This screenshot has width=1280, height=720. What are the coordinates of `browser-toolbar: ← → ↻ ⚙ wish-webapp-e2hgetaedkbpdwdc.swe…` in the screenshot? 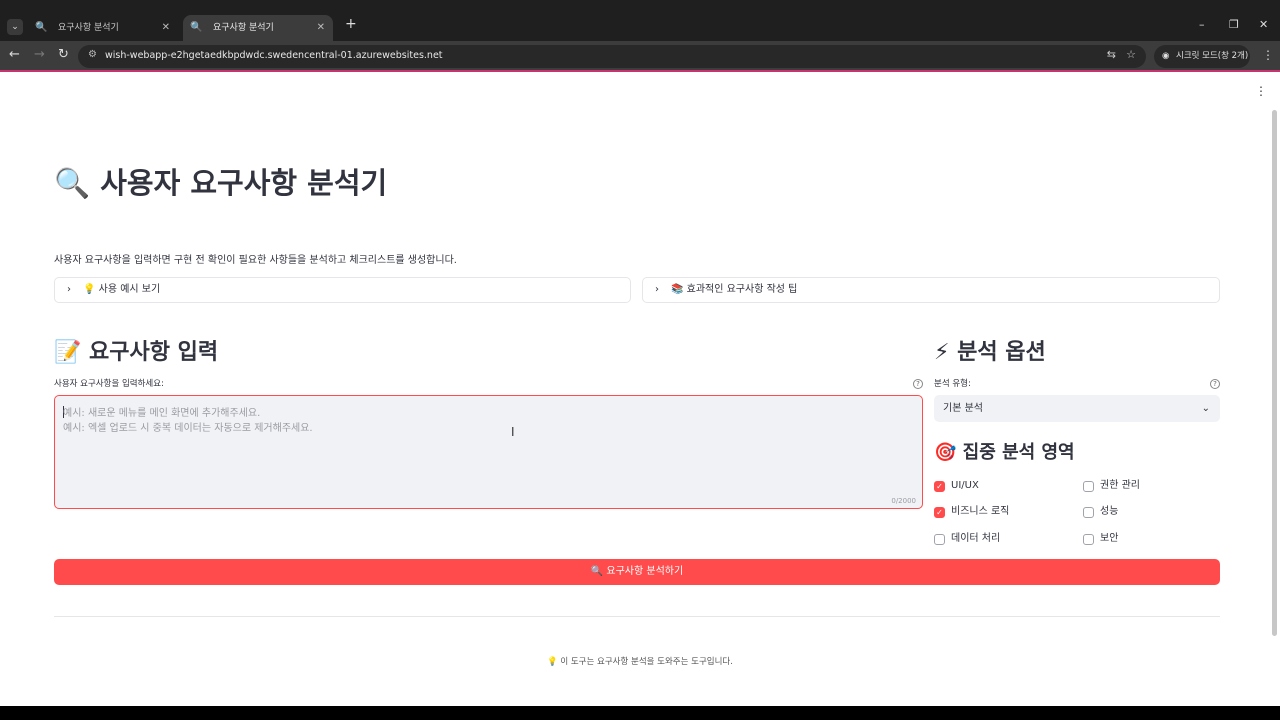 It's located at (640, 56).